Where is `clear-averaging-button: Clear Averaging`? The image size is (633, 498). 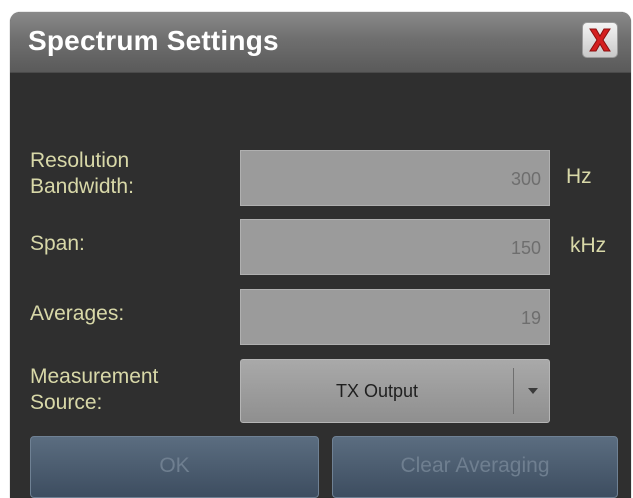 clear-averaging-button: Clear Averaging is located at coordinates (475, 467).